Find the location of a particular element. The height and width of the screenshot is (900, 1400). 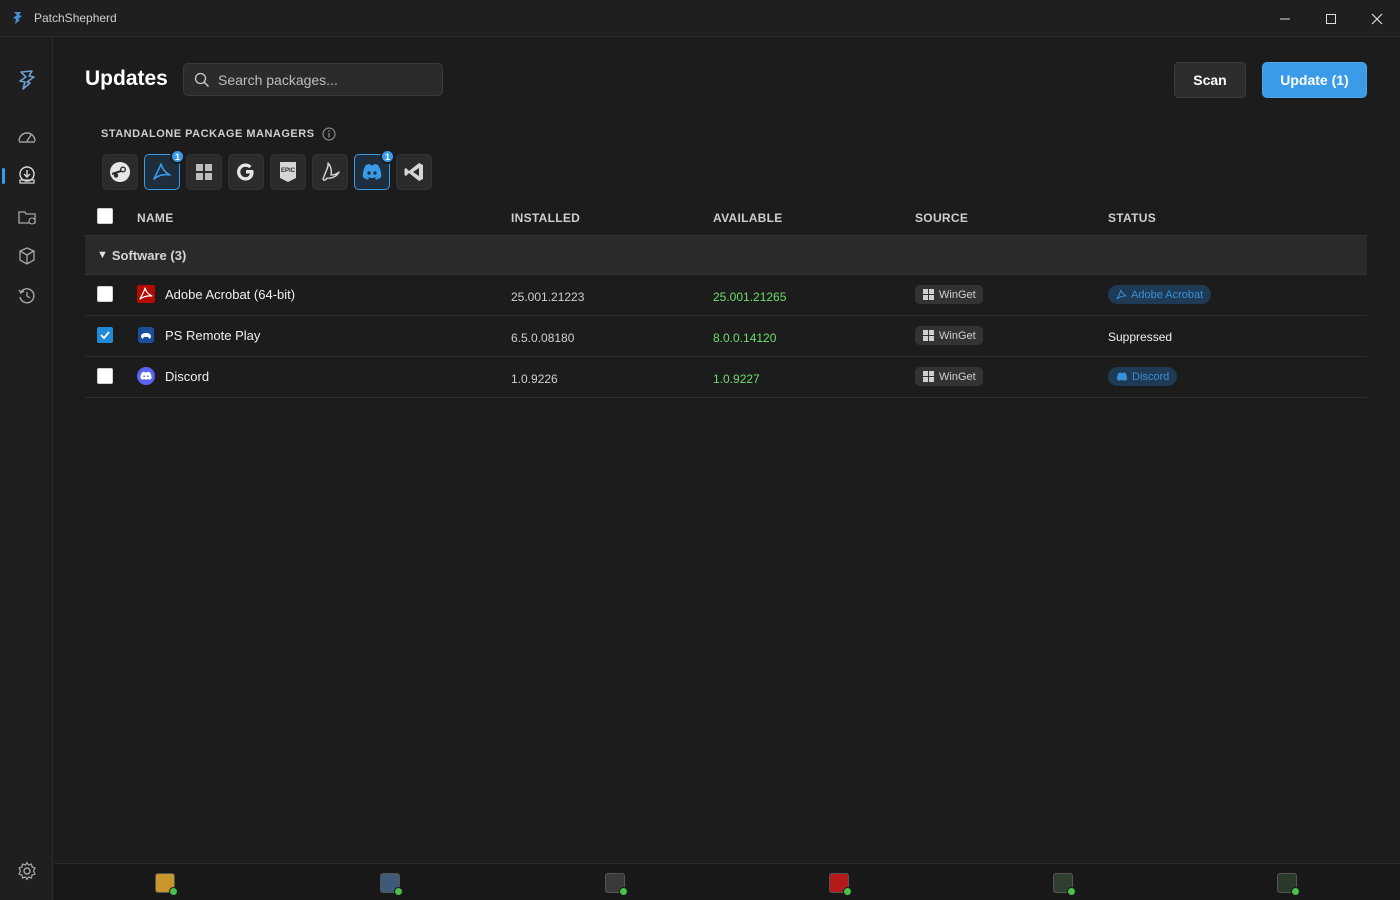

scan-button: Scan is located at coordinates (1210, 80).